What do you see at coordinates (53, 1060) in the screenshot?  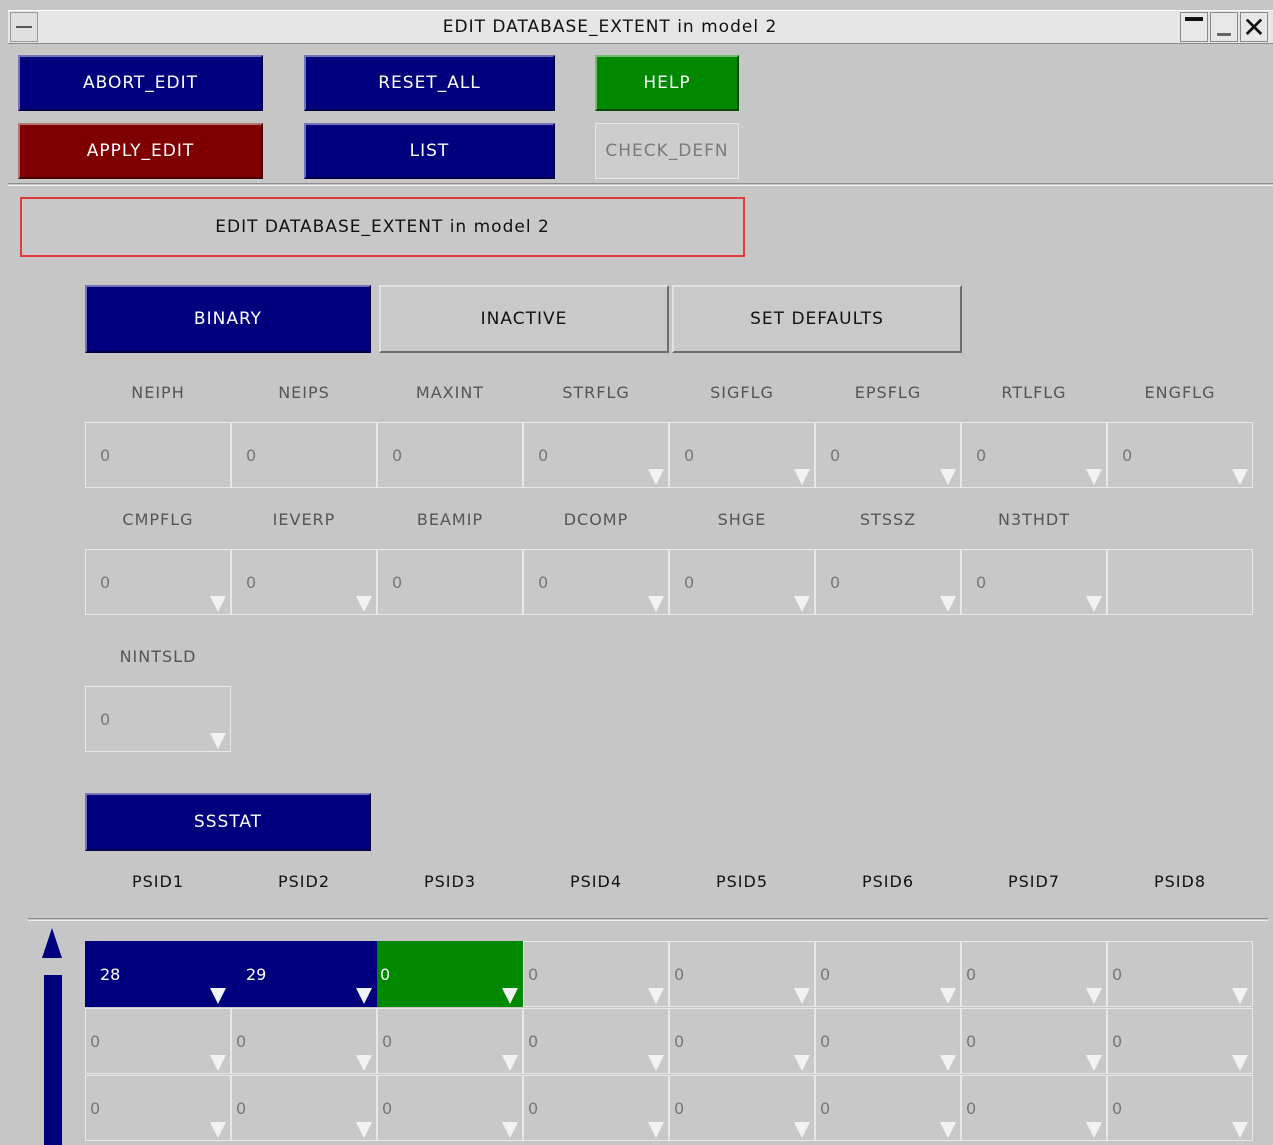 I see `scrollbar-thumb` at bounding box center [53, 1060].